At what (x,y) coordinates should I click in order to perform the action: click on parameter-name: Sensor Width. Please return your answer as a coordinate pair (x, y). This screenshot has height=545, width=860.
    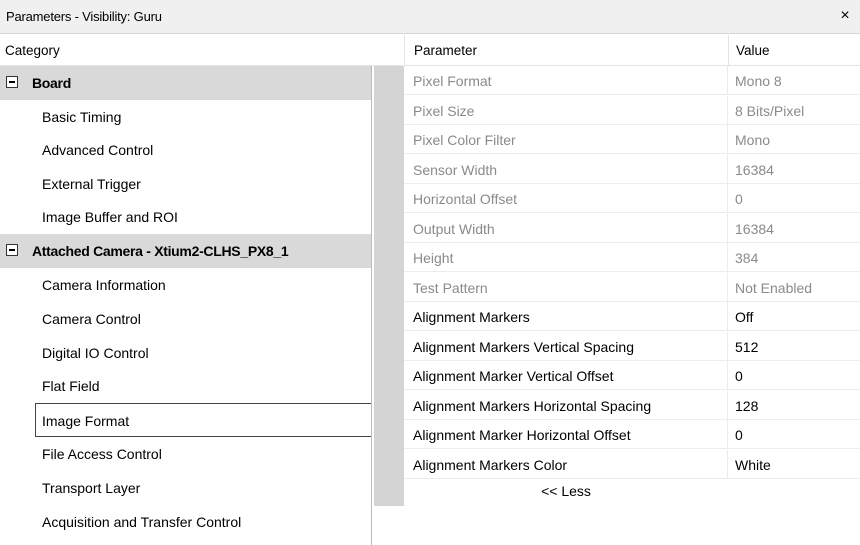
    Looking at the image, I should click on (455, 169).